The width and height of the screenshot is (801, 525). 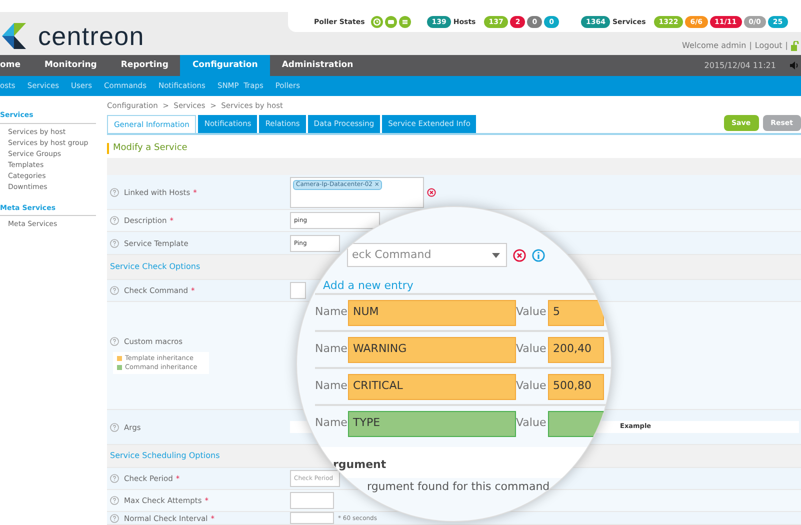 What do you see at coordinates (576, 349) in the screenshot?
I see `macro-value-field: 200,40` at bounding box center [576, 349].